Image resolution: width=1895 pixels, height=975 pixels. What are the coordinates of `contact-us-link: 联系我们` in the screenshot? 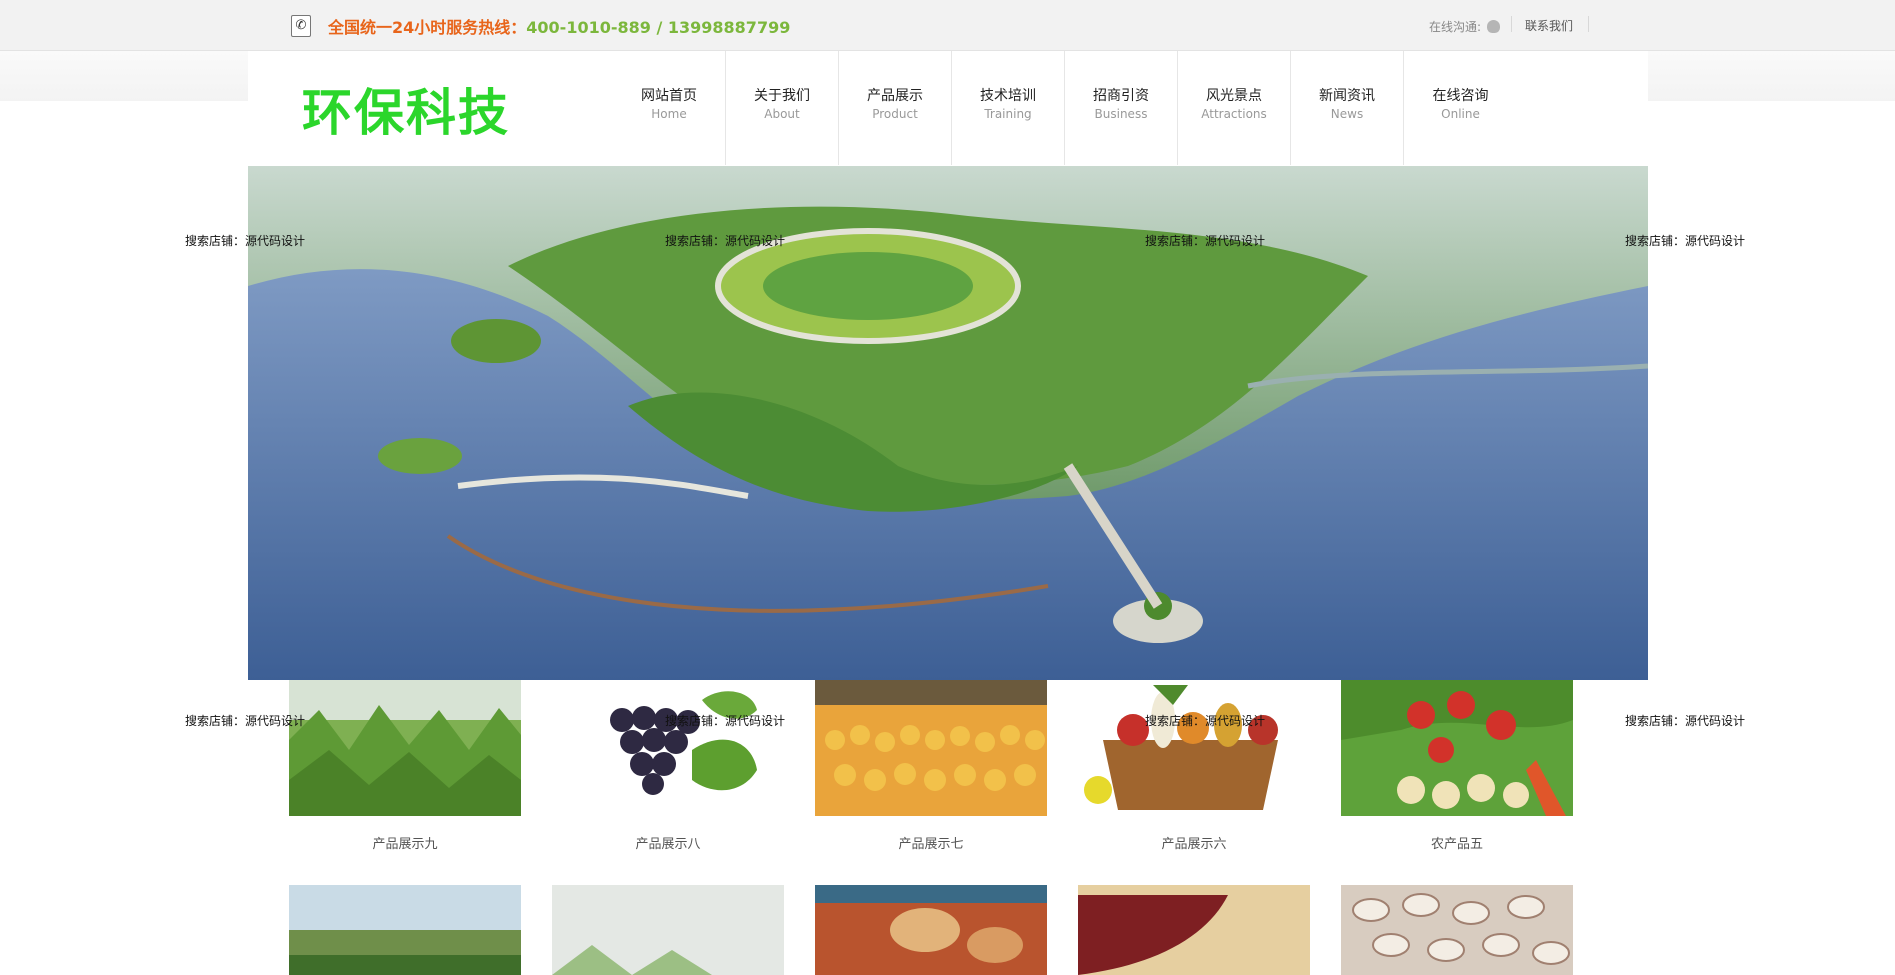 It's located at (1549, 25).